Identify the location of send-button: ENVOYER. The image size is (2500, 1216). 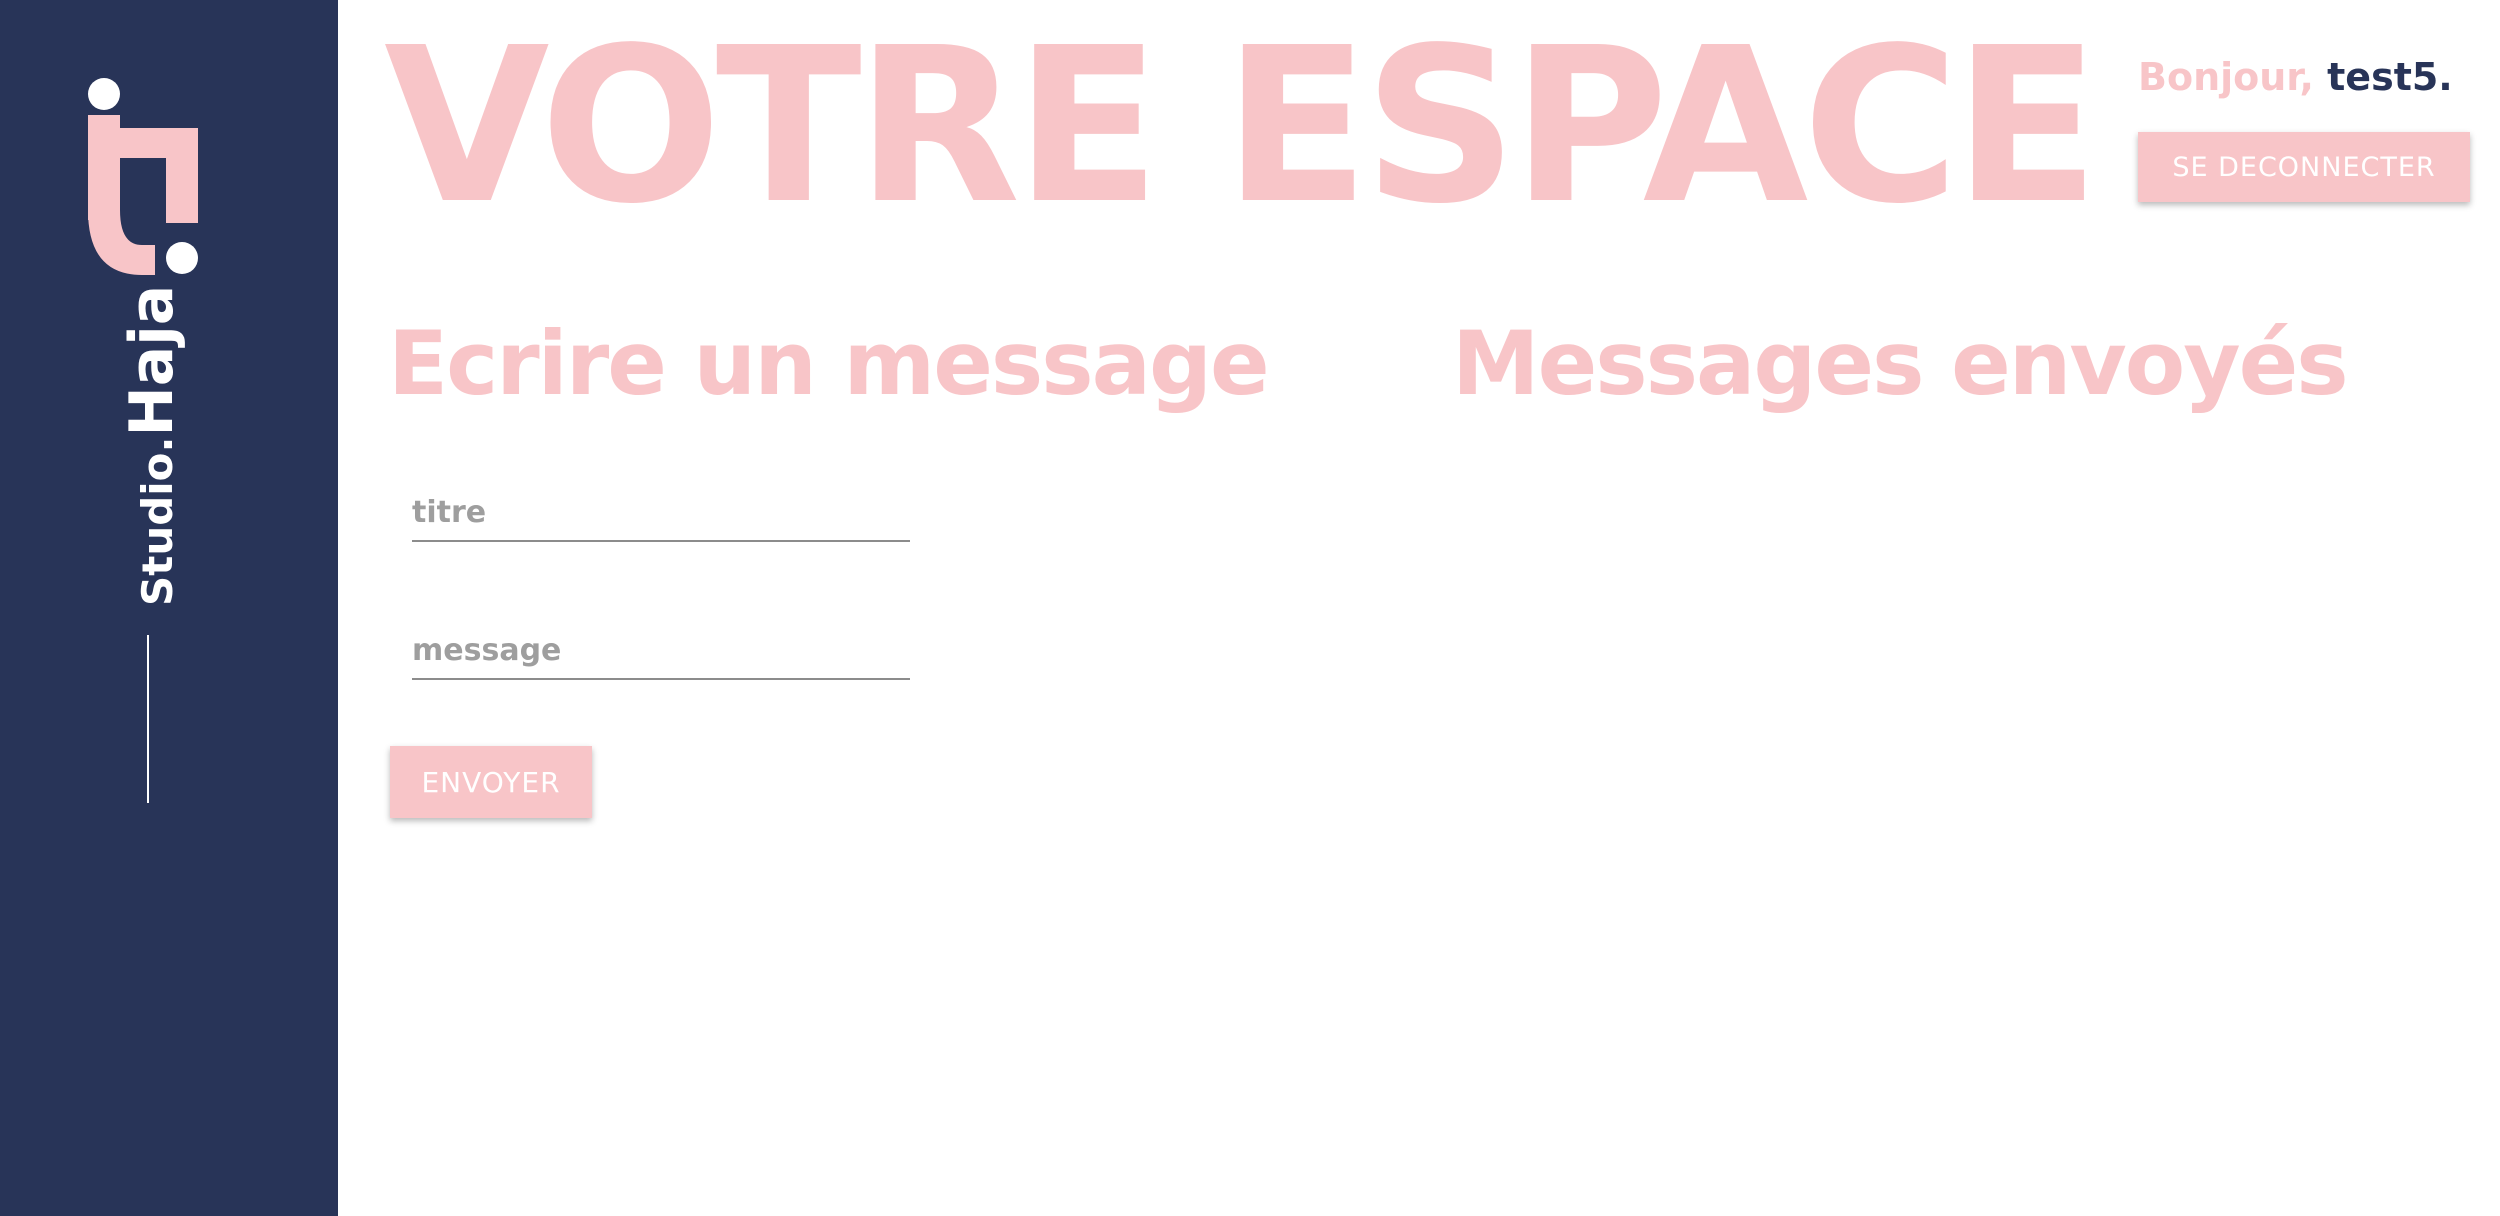
(491, 782).